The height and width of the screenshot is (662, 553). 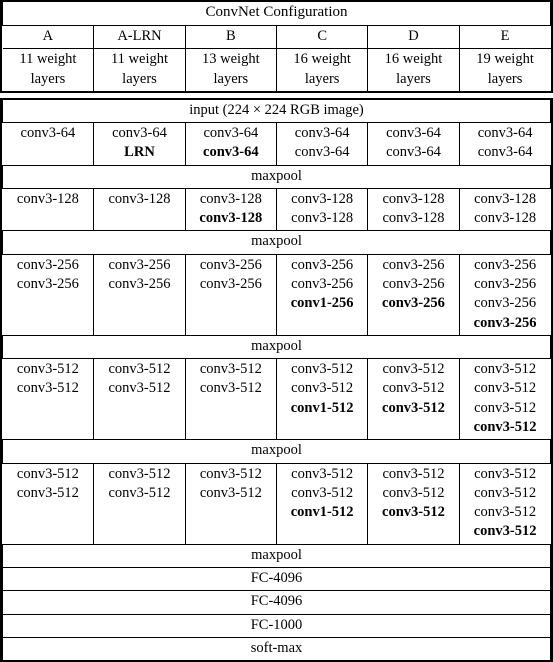 I want to click on maxpool-after-conv64-row: maxpool, so click(x=276, y=176).